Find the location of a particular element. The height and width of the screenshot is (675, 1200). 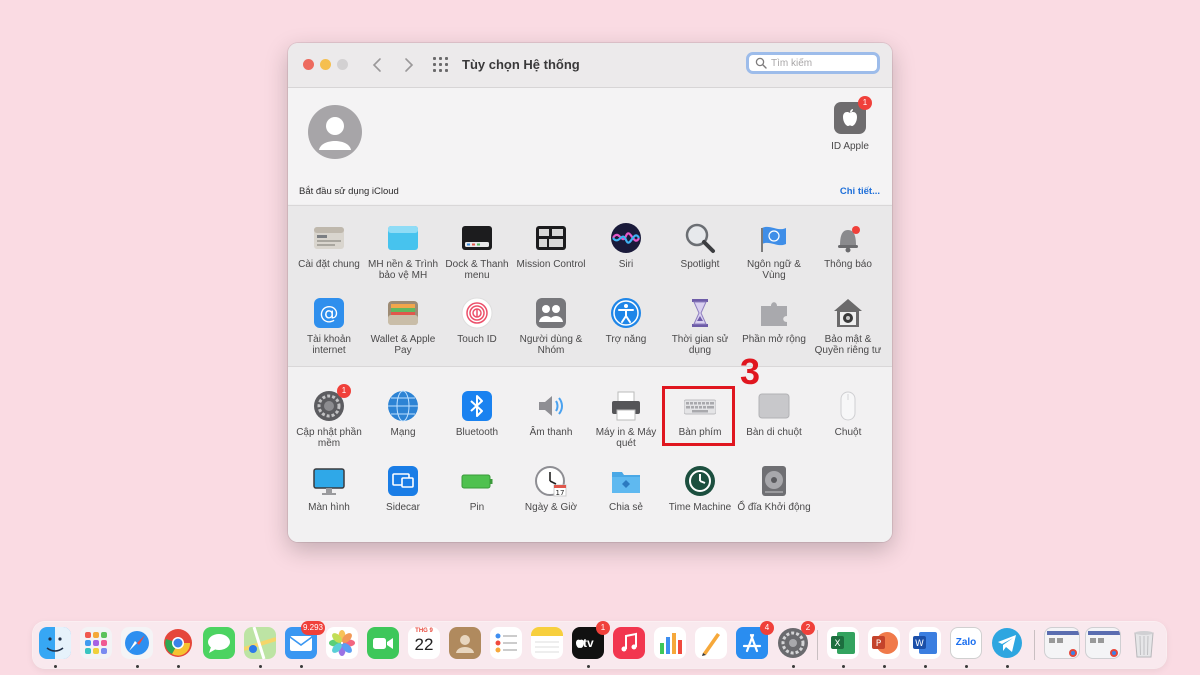

dock-notes is located at coordinates (548, 644).